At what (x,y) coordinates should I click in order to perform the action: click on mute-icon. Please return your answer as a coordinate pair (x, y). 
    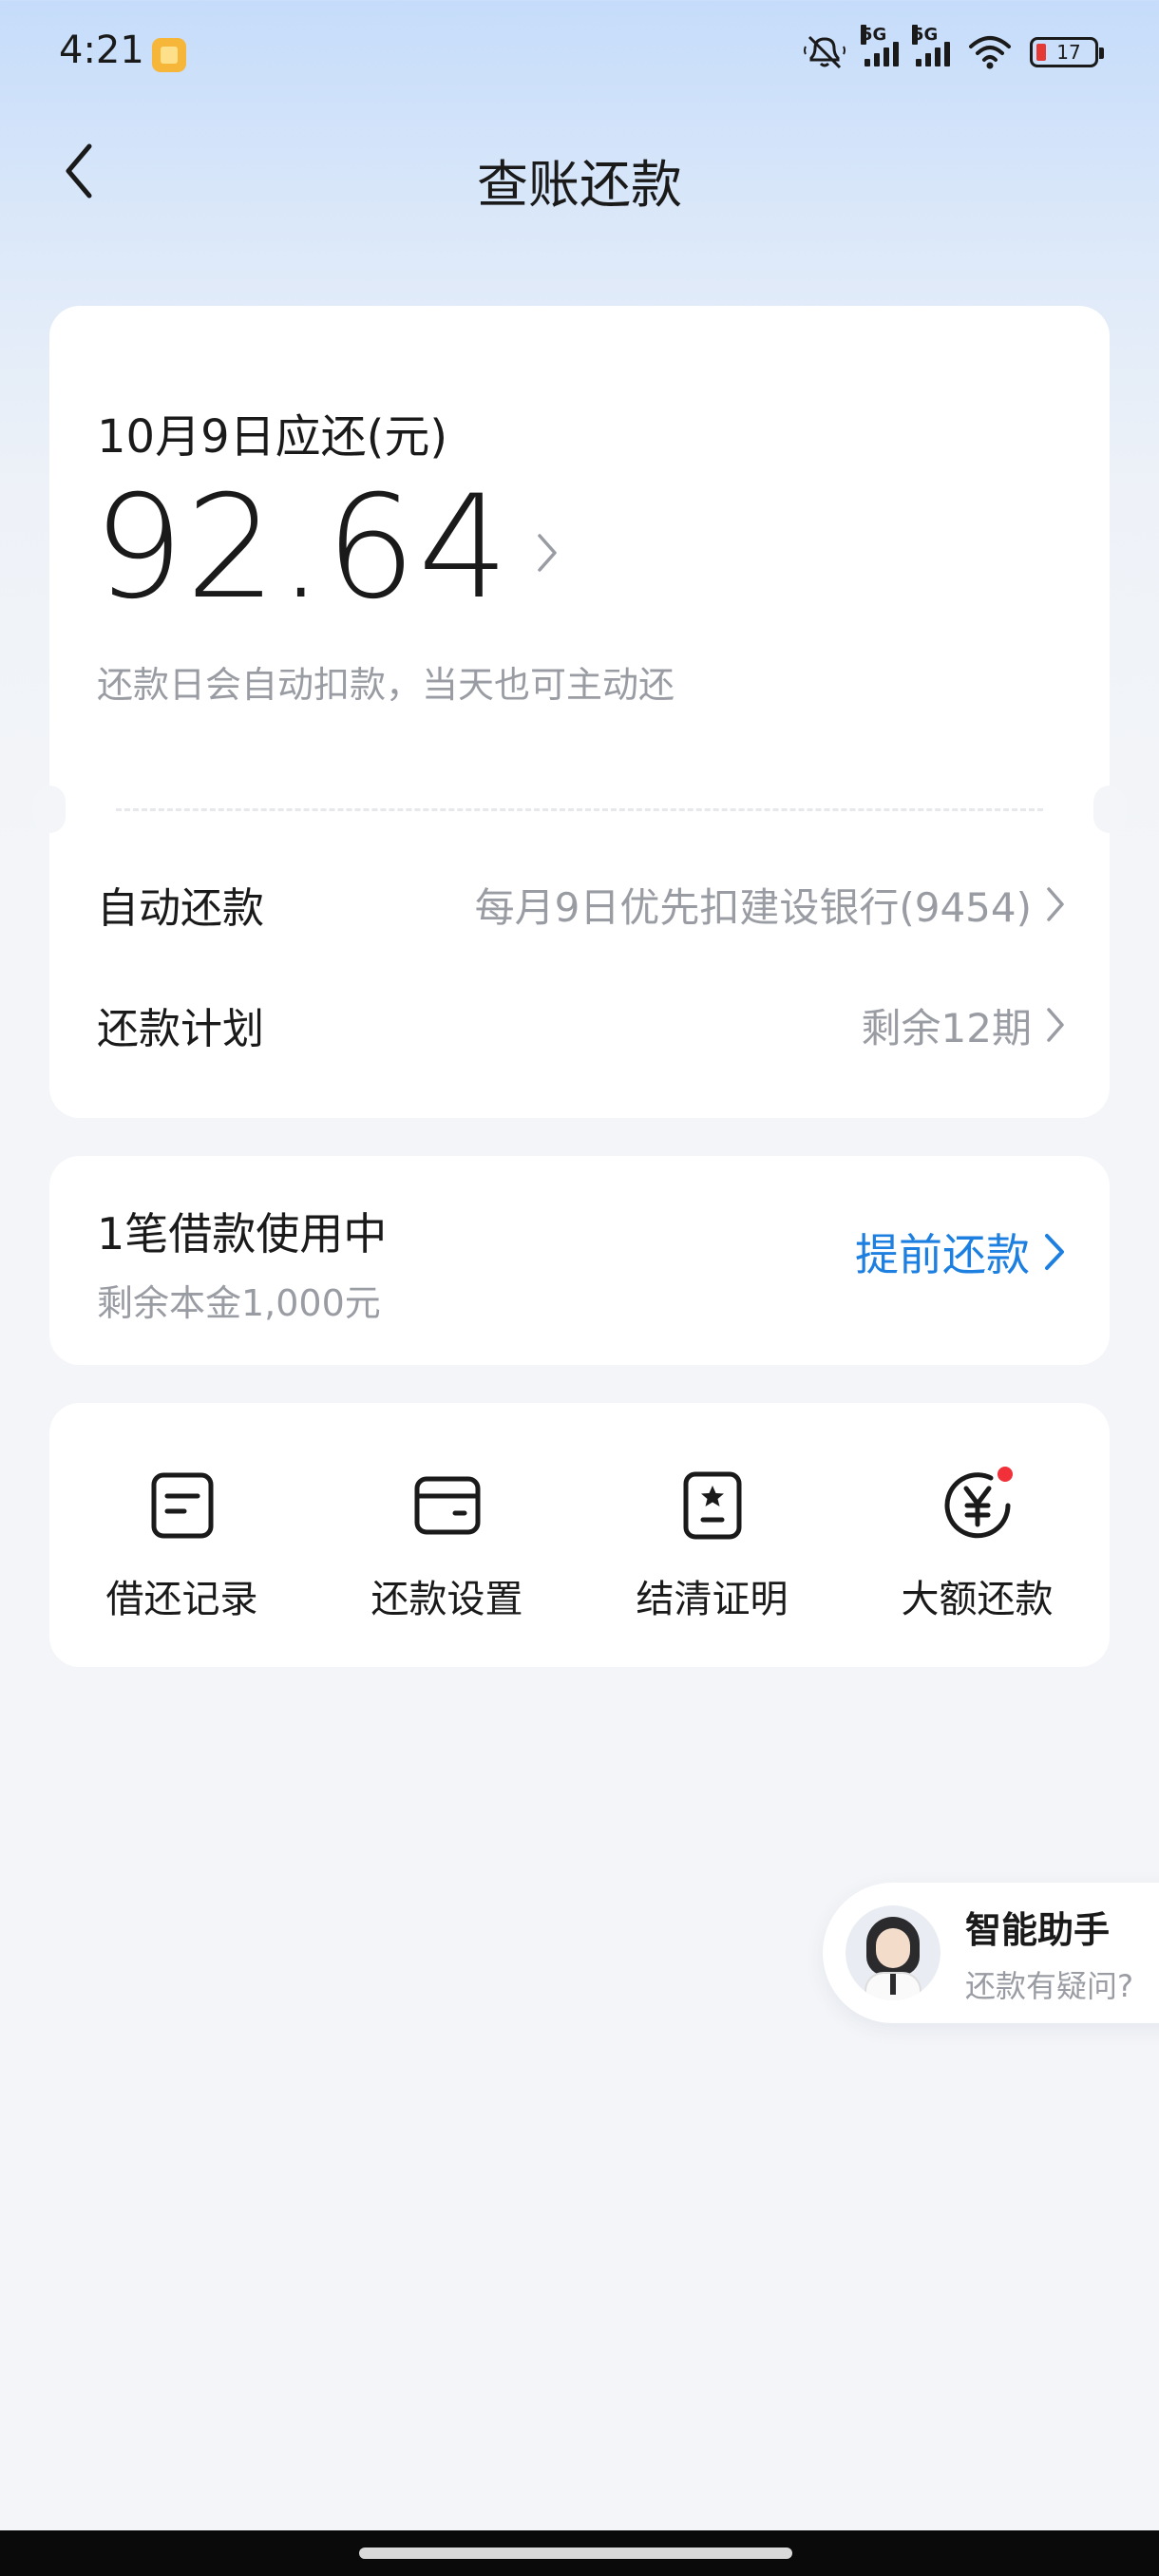
    Looking at the image, I should click on (825, 52).